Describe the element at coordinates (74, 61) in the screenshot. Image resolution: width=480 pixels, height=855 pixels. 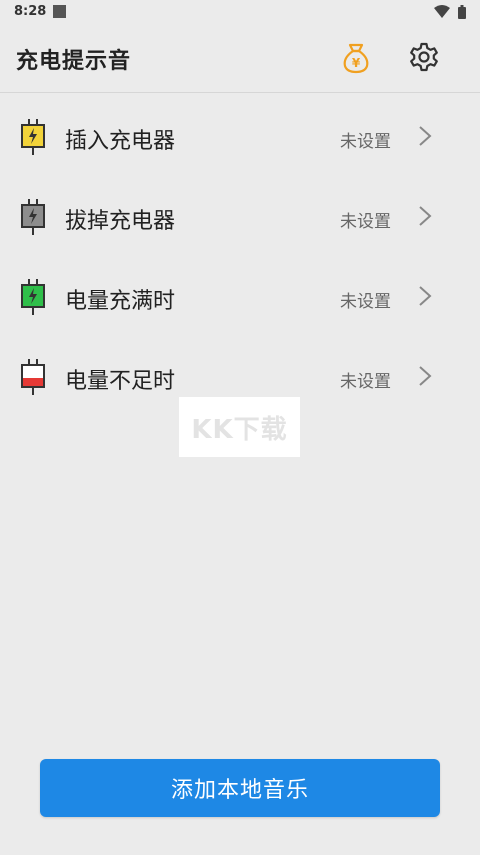
I see `page-title: 充电提示音` at that location.